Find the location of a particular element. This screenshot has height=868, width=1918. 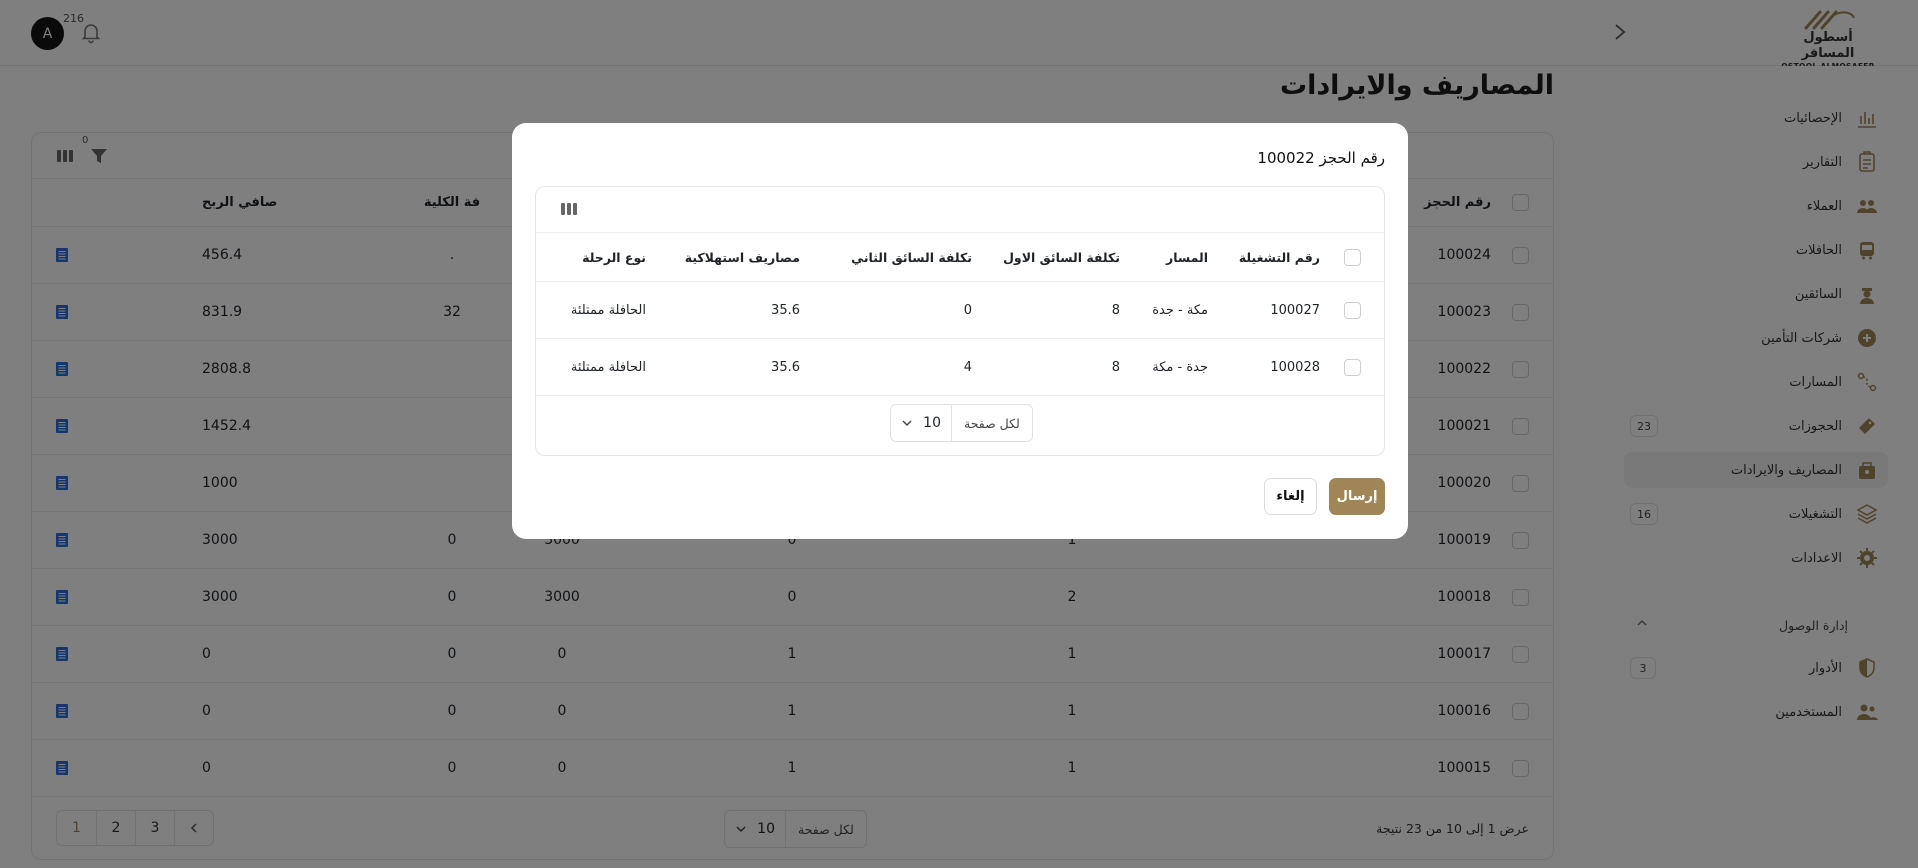

driver2-cost-value: 0 is located at coordinates (967, 310).